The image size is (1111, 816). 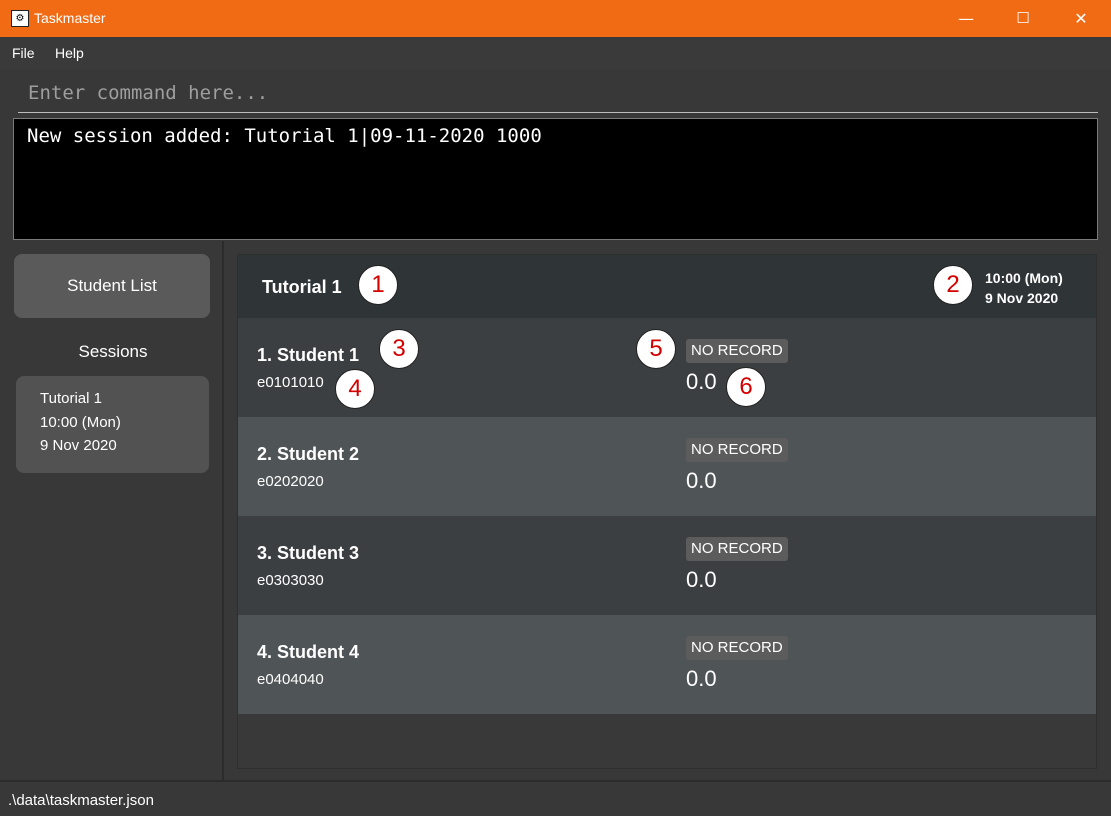 I want to click on student-row: 2. Student 2 e0202020 NO RECORD 0.0, so click(x=667, y=466).